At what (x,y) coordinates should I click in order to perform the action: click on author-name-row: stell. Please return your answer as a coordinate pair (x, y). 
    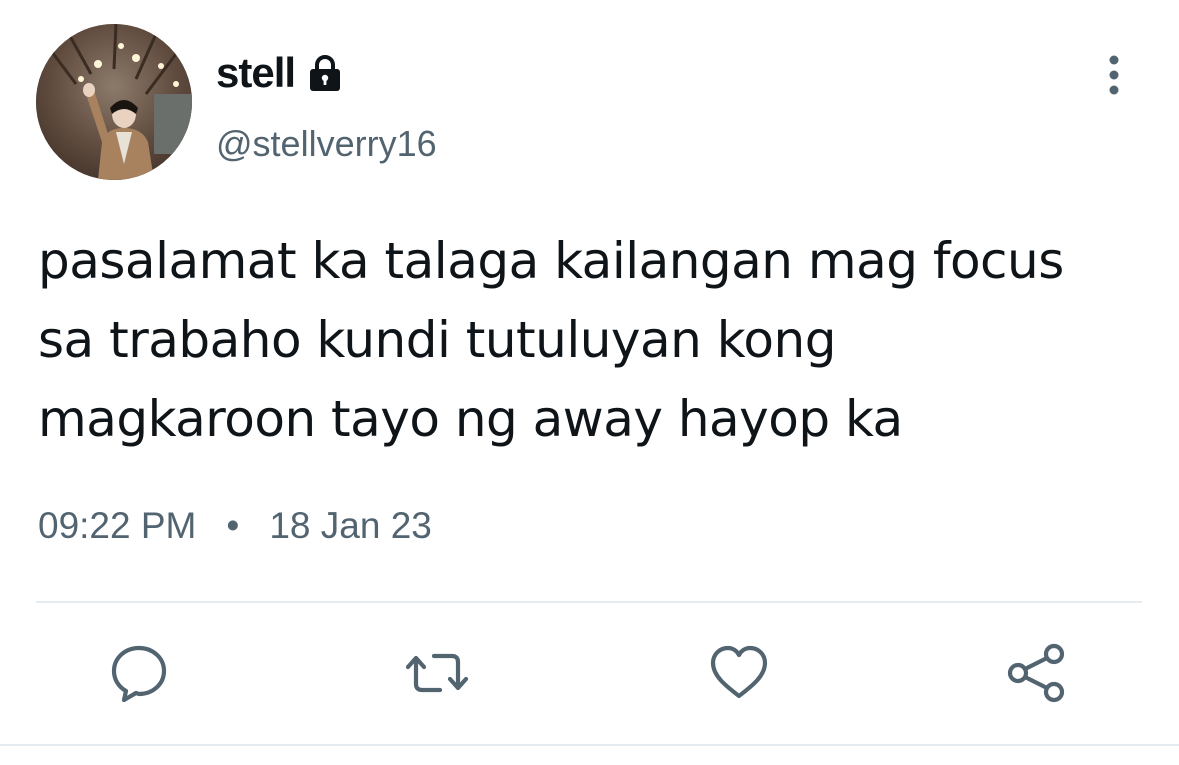
    Looking at the image, I should click on (280, 73).